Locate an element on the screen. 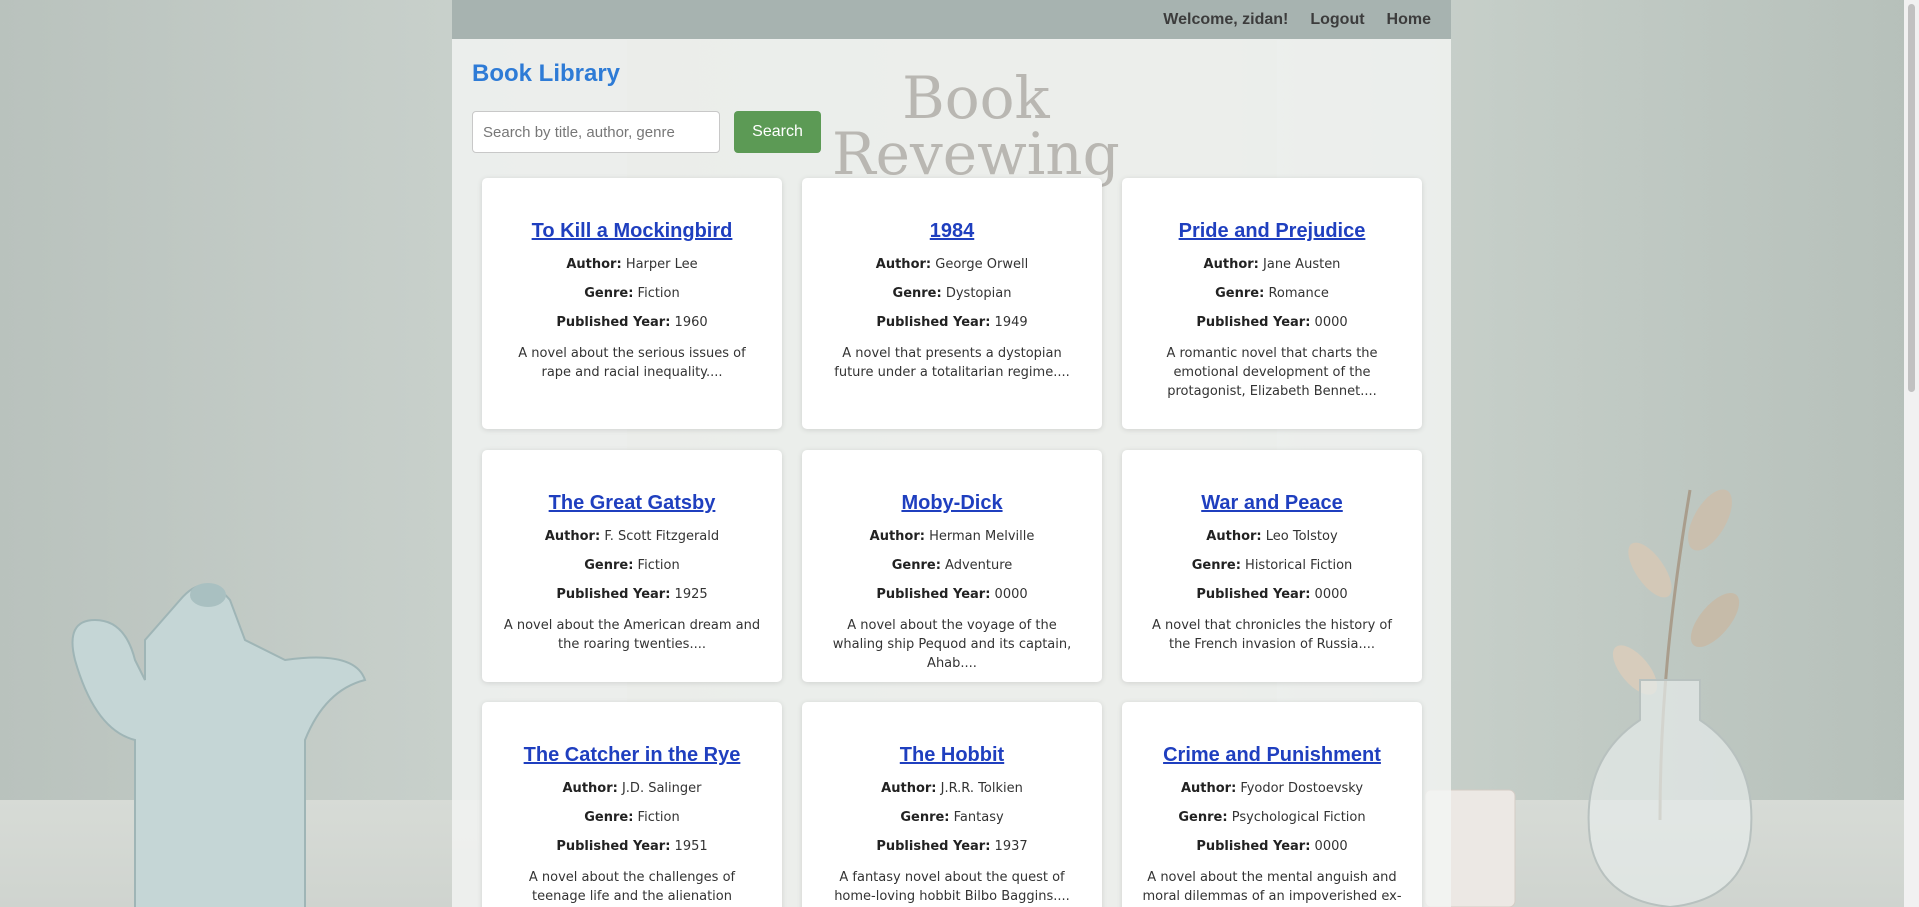 The width and height of the screenshot is (1919, 907). book-title-link: To Kill a Mockingbird is located at coordinates (632, 231).